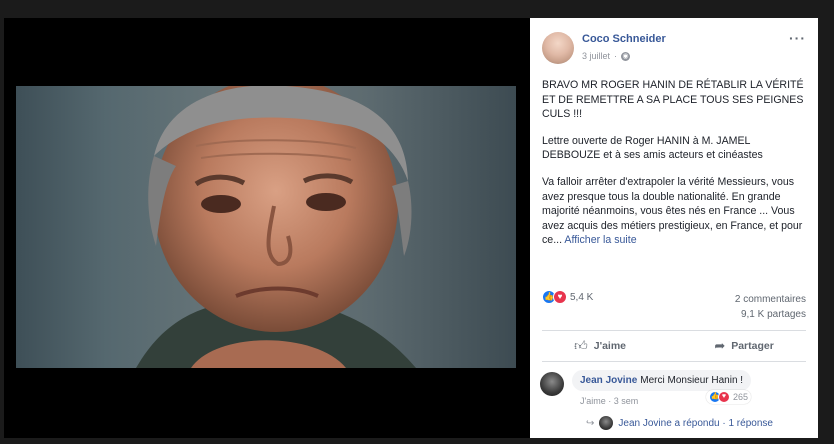  What do you see at coordinates (558, 48) in the screenshot?
I see `author-avatar` at bounding box center [558, 48].